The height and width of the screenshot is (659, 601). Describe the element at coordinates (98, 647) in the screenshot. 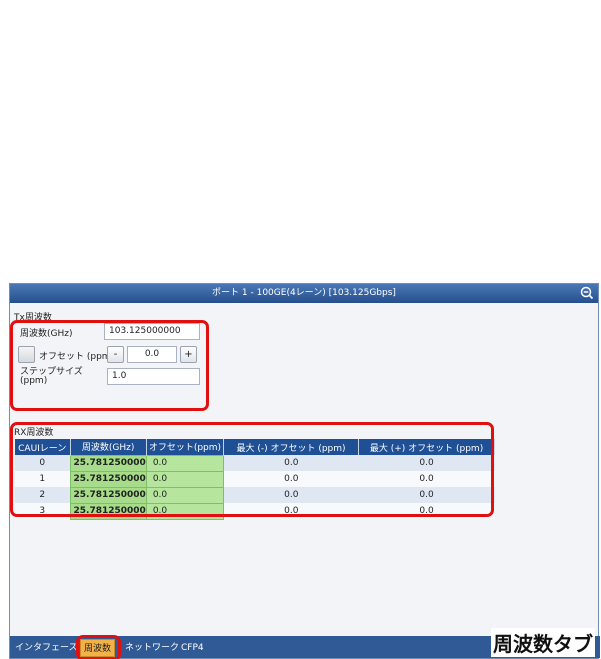

I see `tab-annotation-box` at that location.